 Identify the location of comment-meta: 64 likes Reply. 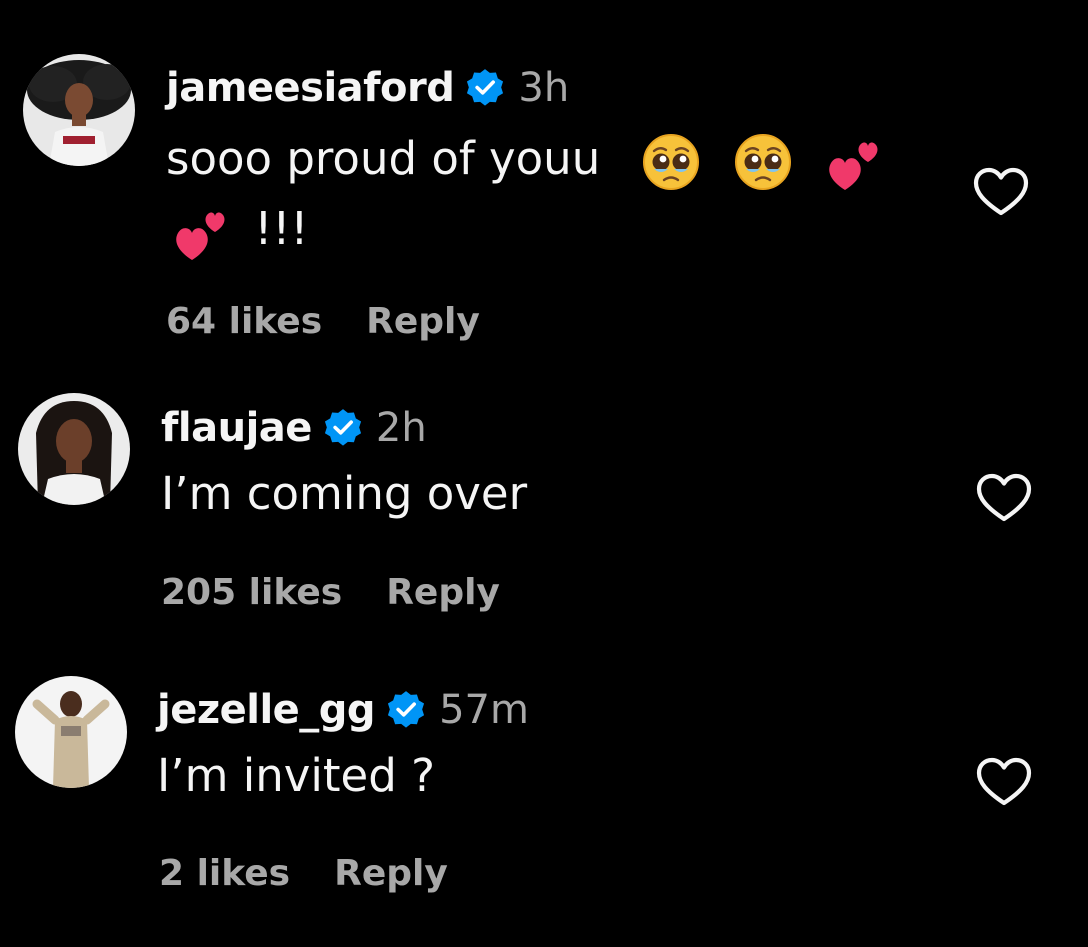
(323, 321).